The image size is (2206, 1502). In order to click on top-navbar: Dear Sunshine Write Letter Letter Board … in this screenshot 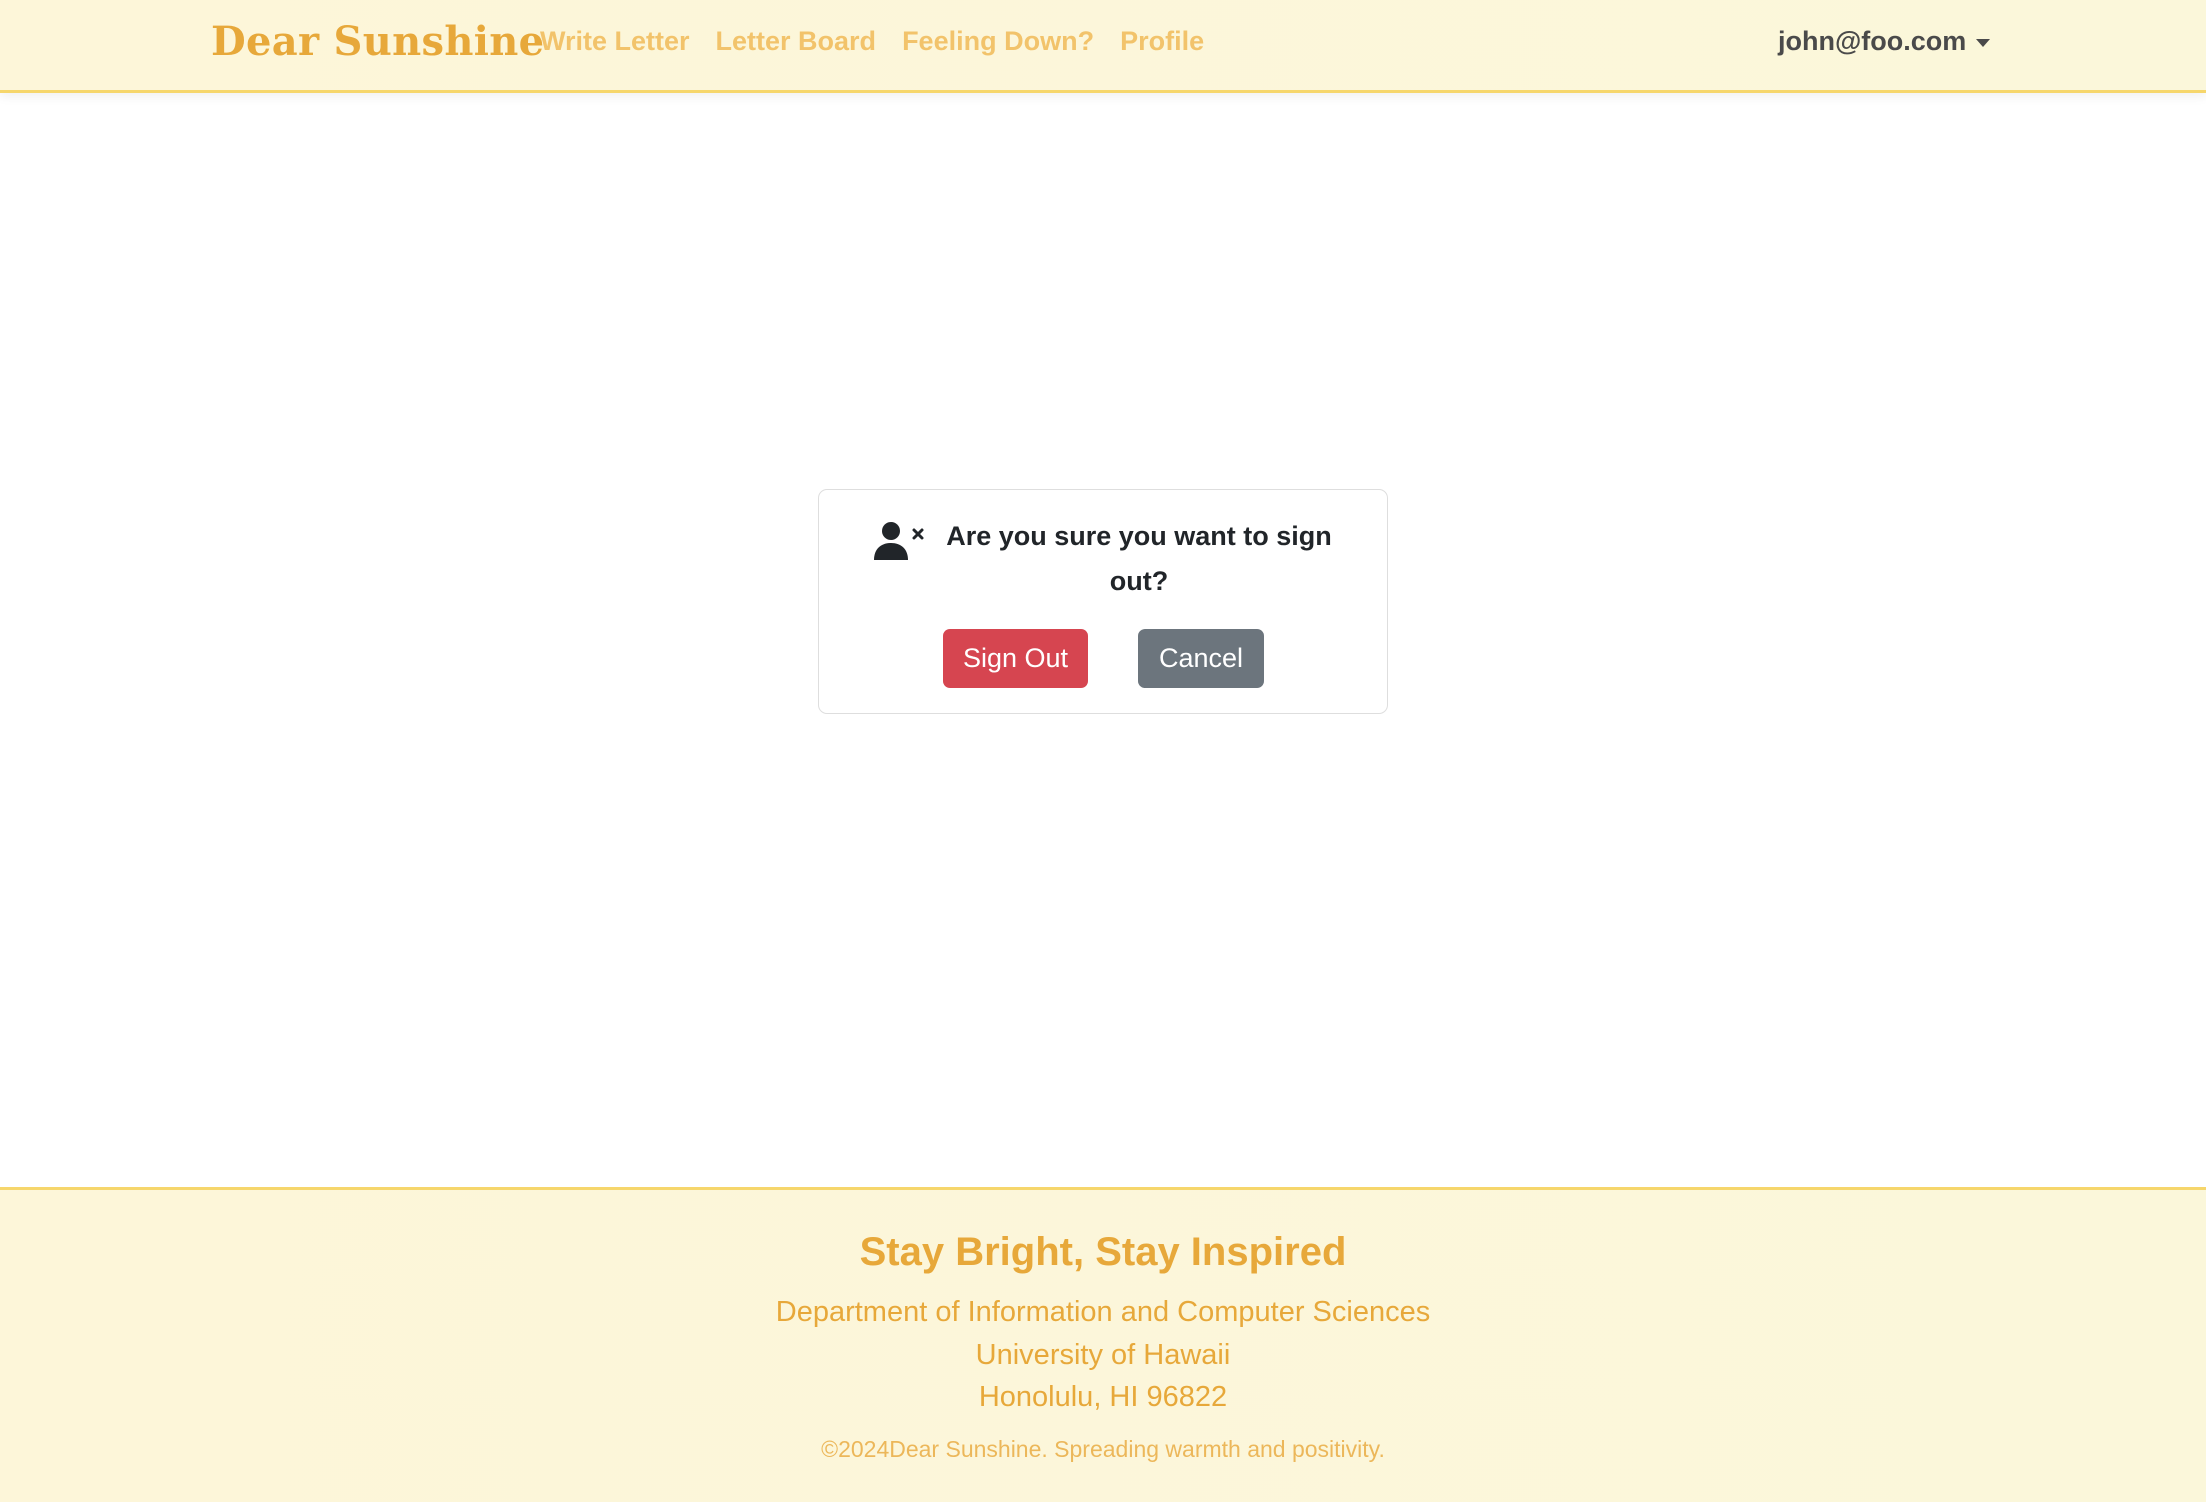, I will do `click(1103, 46)`.